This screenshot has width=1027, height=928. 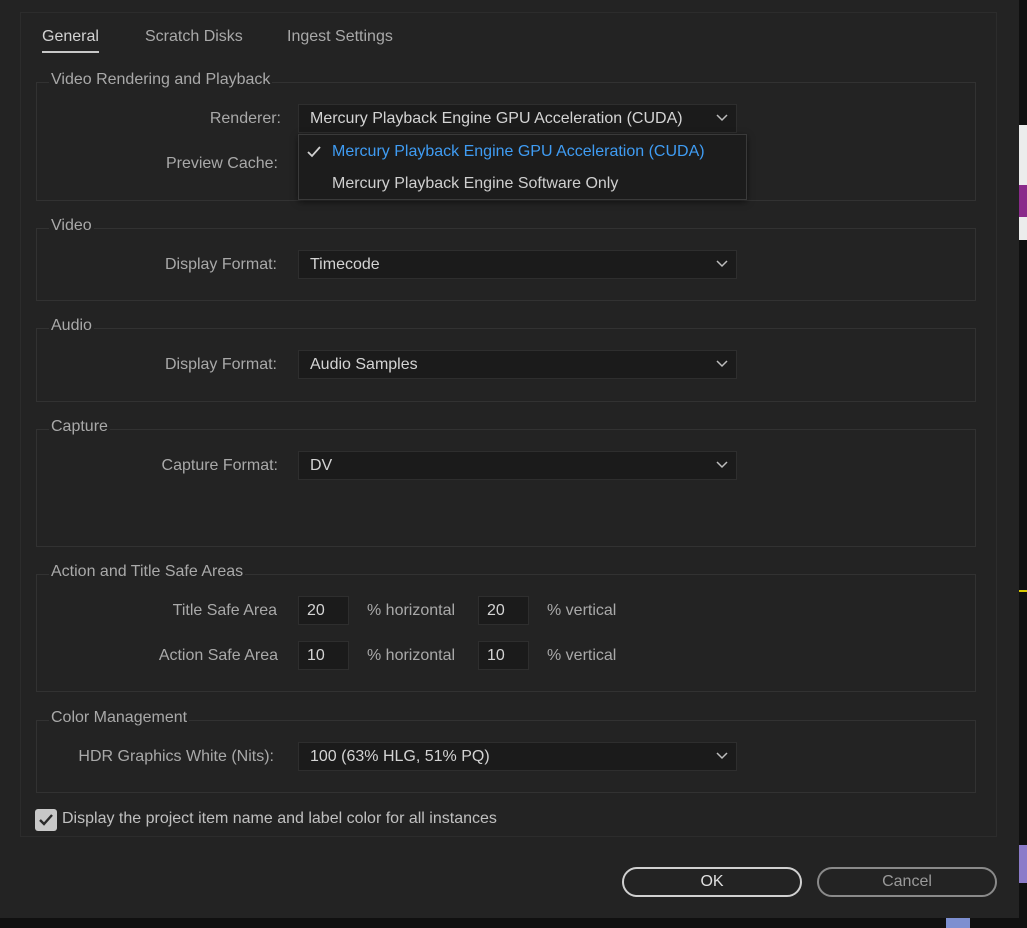 What do you see at coordinates (411, 655) in the screenshot?
I see `action-safe-horizontal-unit: % horizontal` at bounding box center [411, 655].